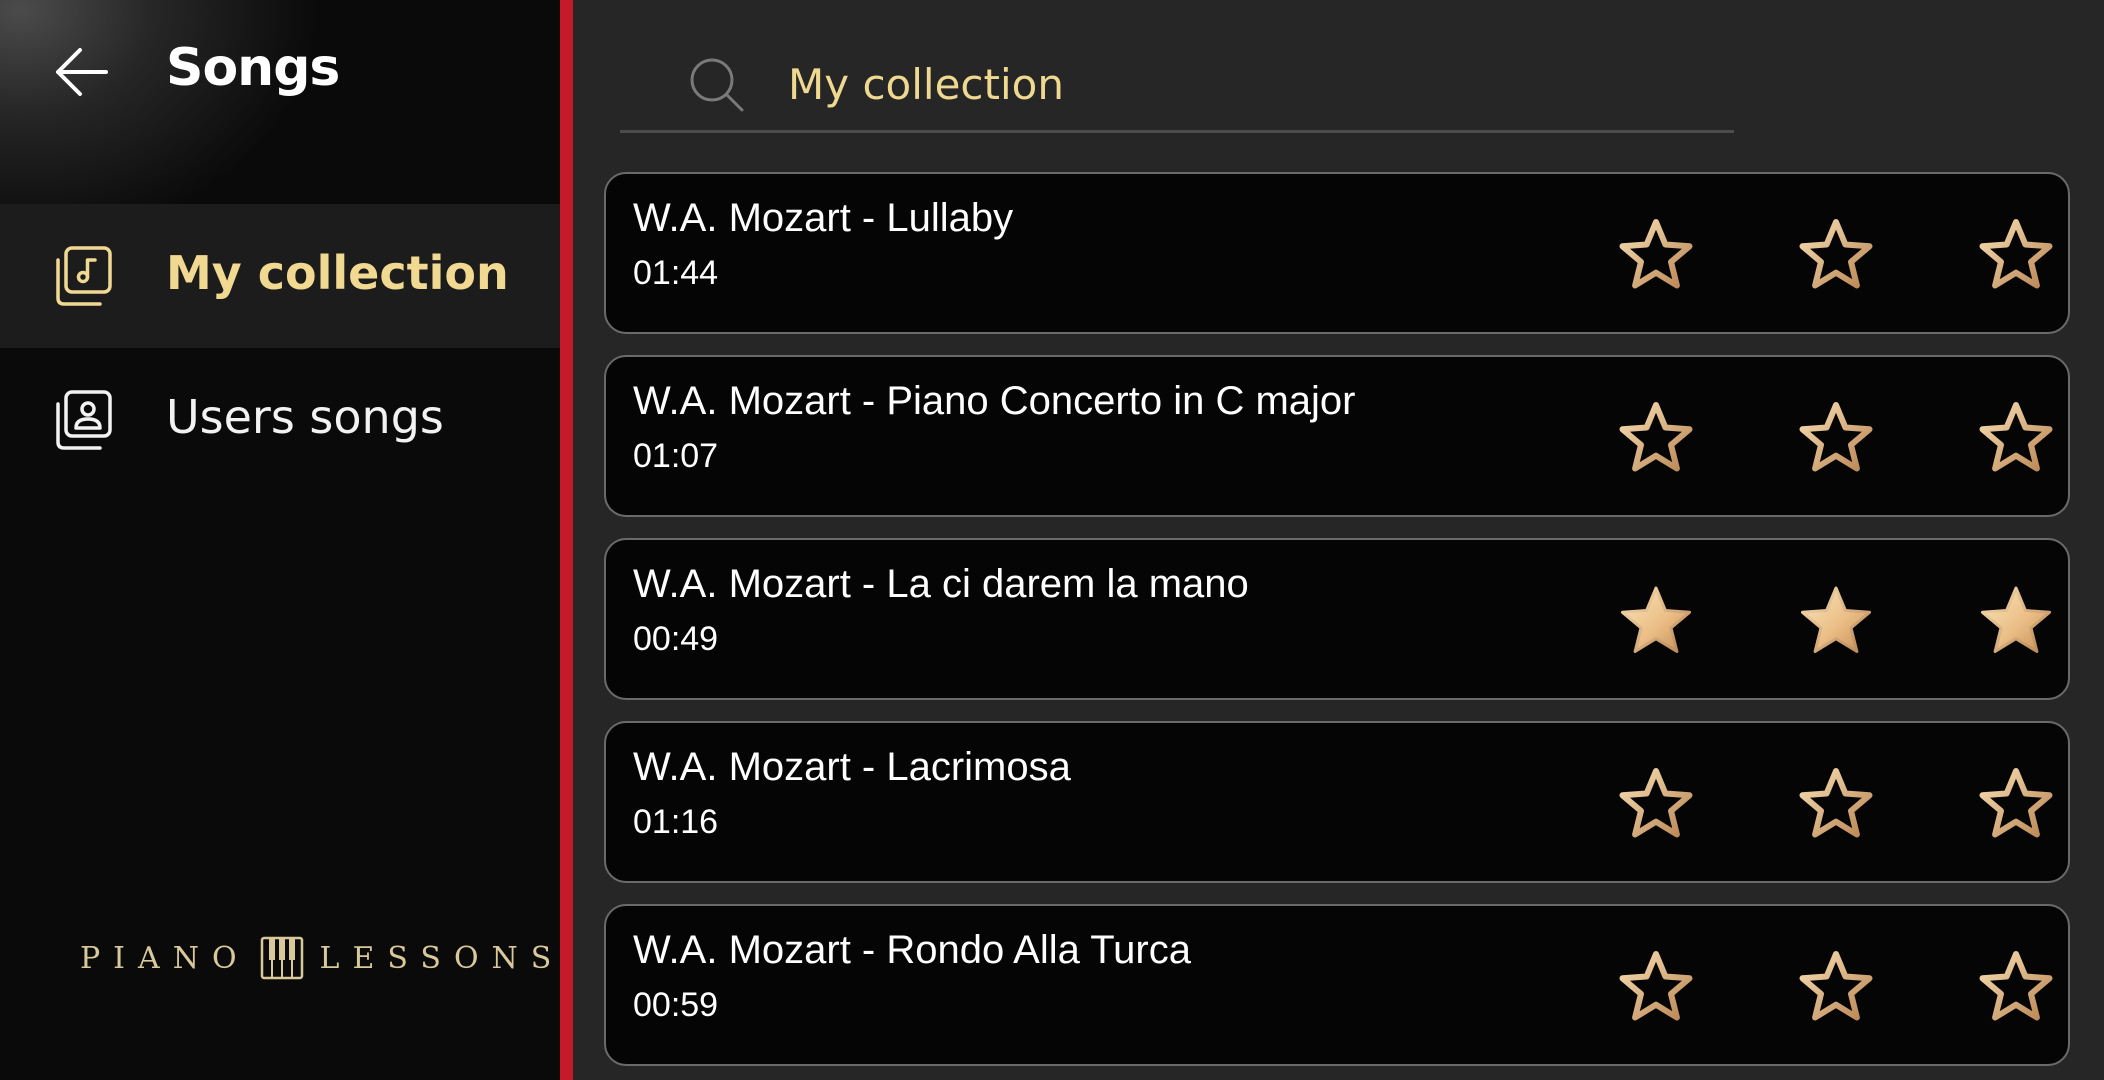  What do you see at coordinates (84, 420) in the screenshot?
I see `user-collection-icon` at bounding box center [84, 420].